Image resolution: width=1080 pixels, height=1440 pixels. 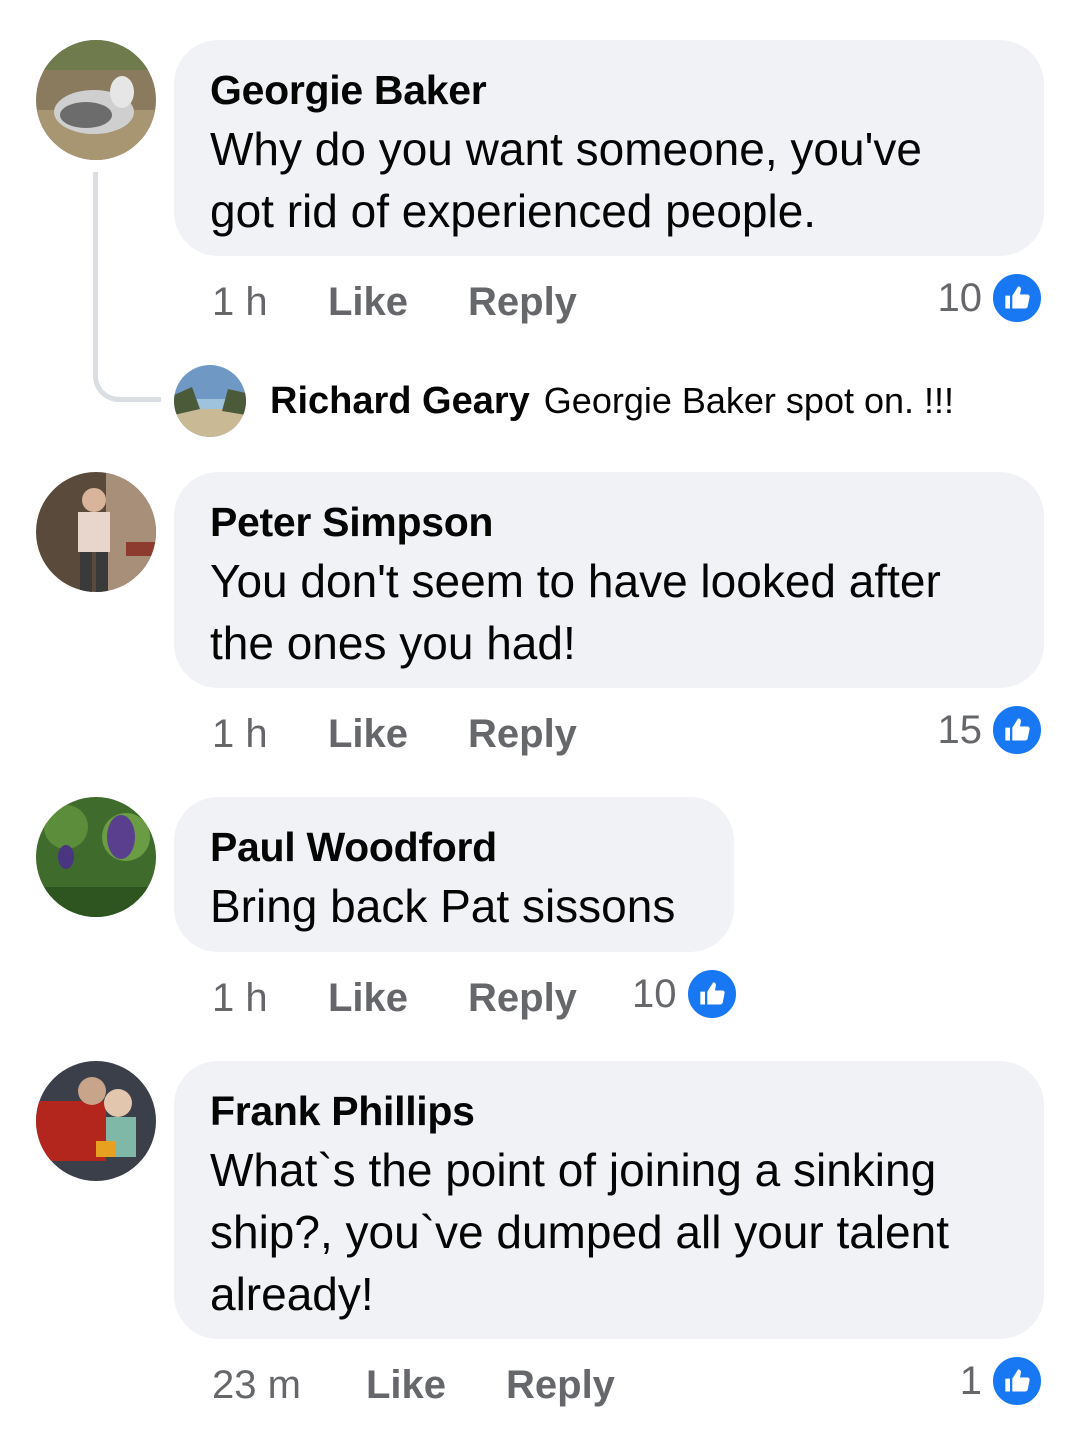 What do you see at coordinates (454, 847) in the screenshot?
I see `comment-author: Paul Woodford` at bounding box center [454, 847].